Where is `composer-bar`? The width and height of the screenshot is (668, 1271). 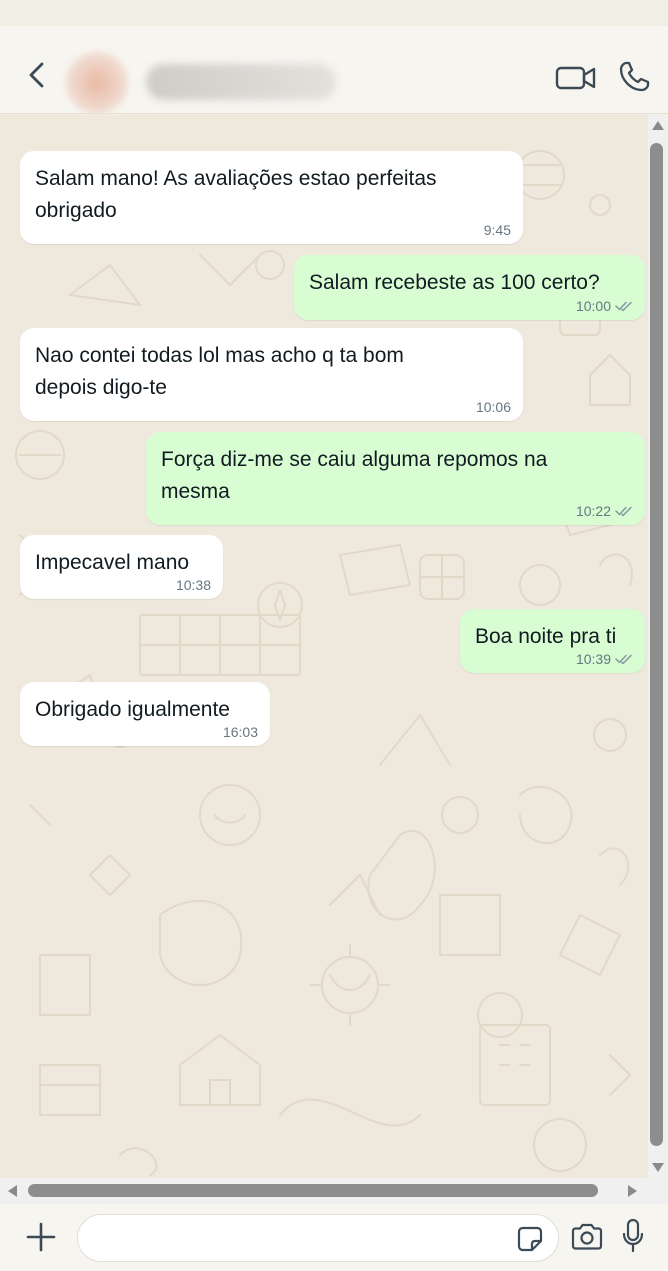 composer-bar is located at coordinates (334, 1237).